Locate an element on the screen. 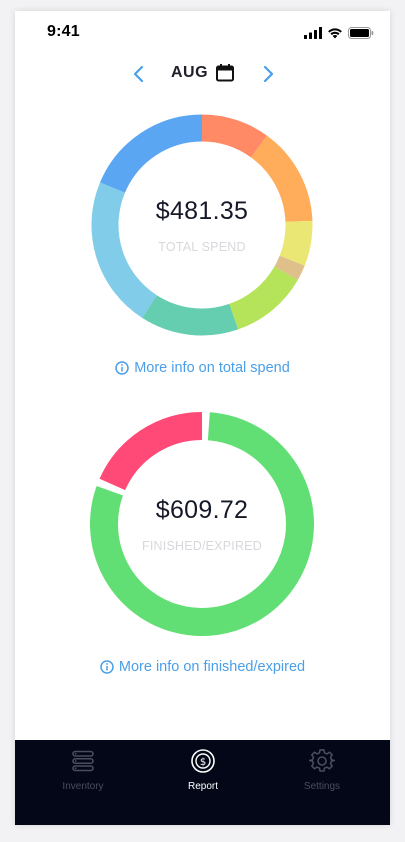 The width and height of the screenshot is (405, 842). status-icons is located at coordinates (339, 33).